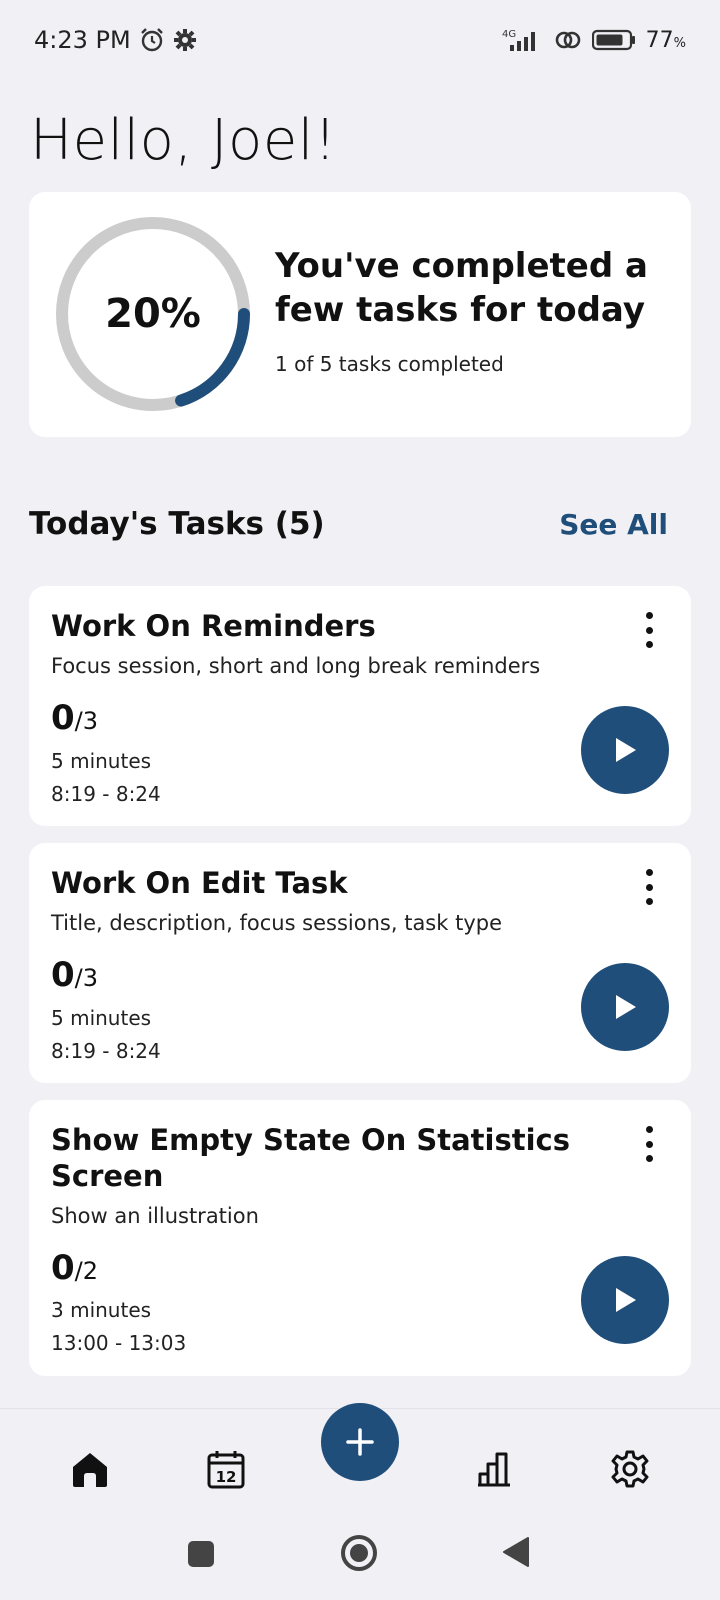  Describe the element at coordinates (82, 40) in the screenshot. I see `status-time: 4:23 PM` at that location.